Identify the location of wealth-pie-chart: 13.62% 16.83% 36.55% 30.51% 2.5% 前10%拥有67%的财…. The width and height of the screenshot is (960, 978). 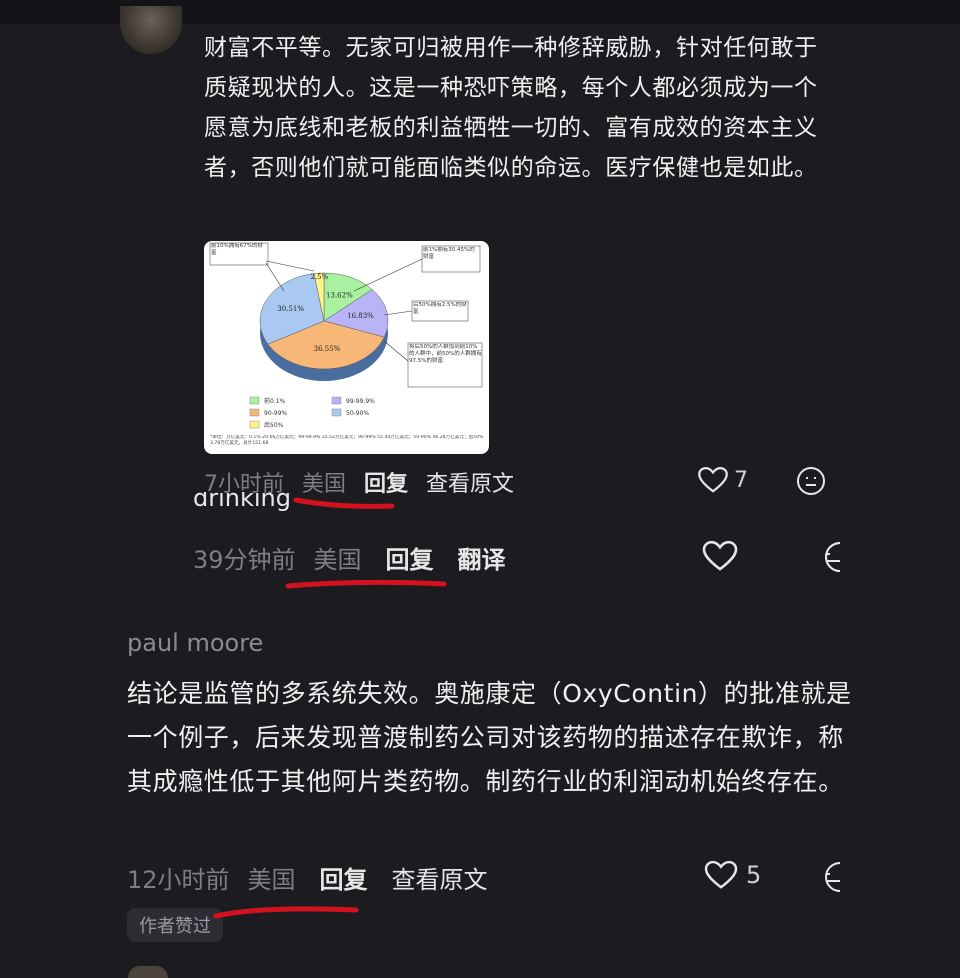
(346, 344).